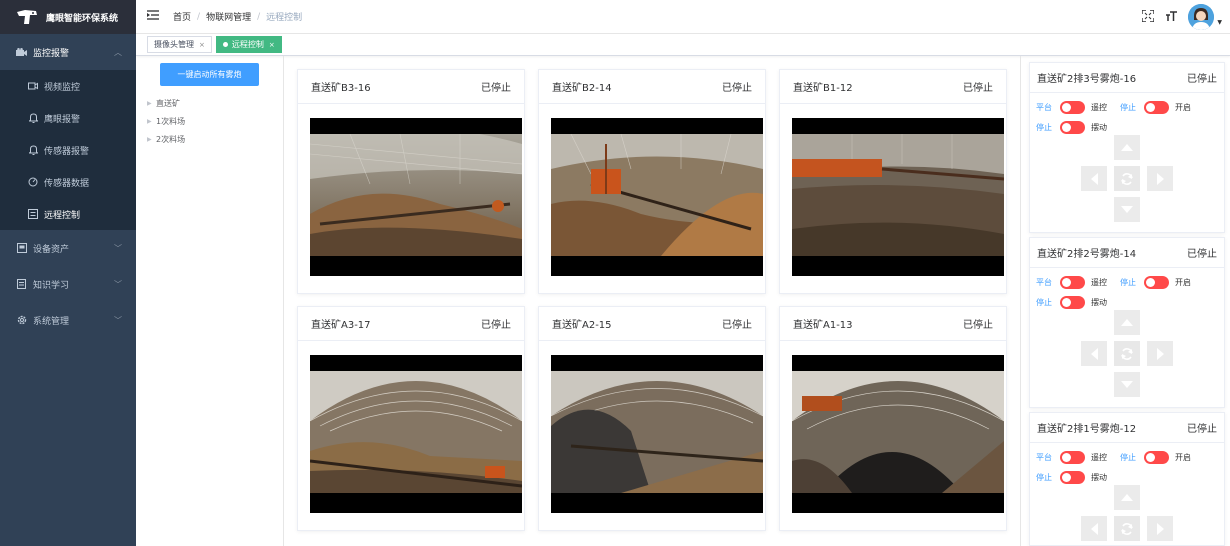  I want to click on menu-label: 设备资产, so click(51, 249).